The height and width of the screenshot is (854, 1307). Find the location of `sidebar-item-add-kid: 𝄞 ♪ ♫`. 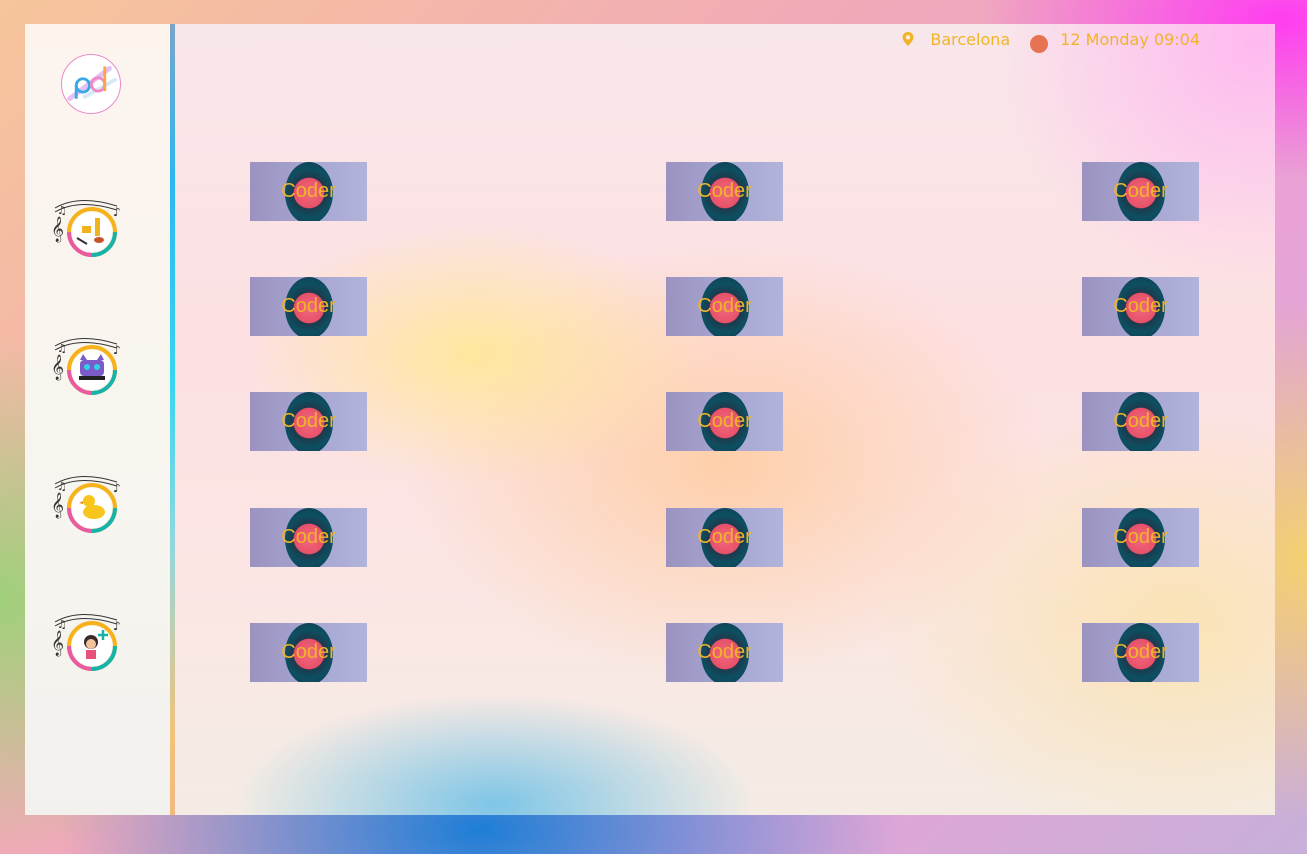

sidebar-item-add-kid: 𝄞 ♪ ♫ is located at coordinates (86, 641).